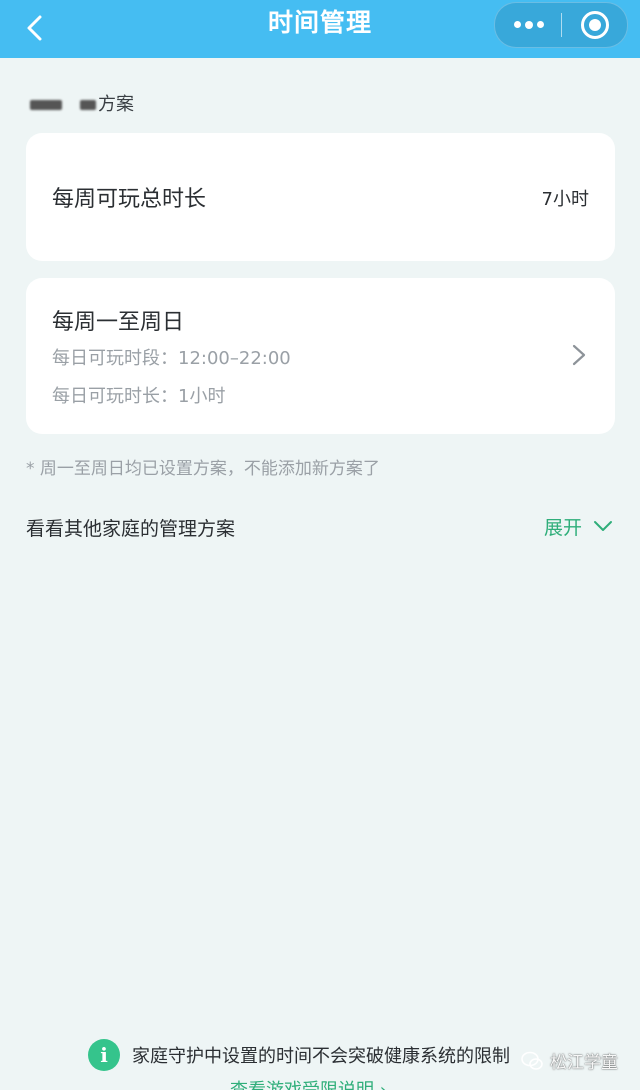 Image resolution: width=640 pixels, height=1090 pixels. I want to click on schedule-period: 每日可玩时段：12:00–22:00, so click(171, 358).